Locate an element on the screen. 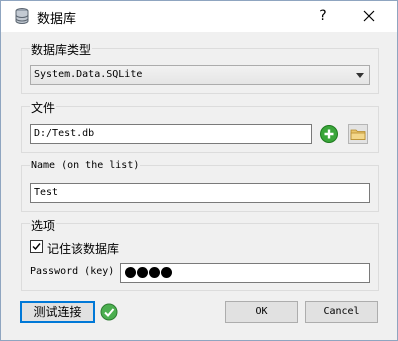  test-connection-button: 测试连接 is located at coordinates (57, 312).